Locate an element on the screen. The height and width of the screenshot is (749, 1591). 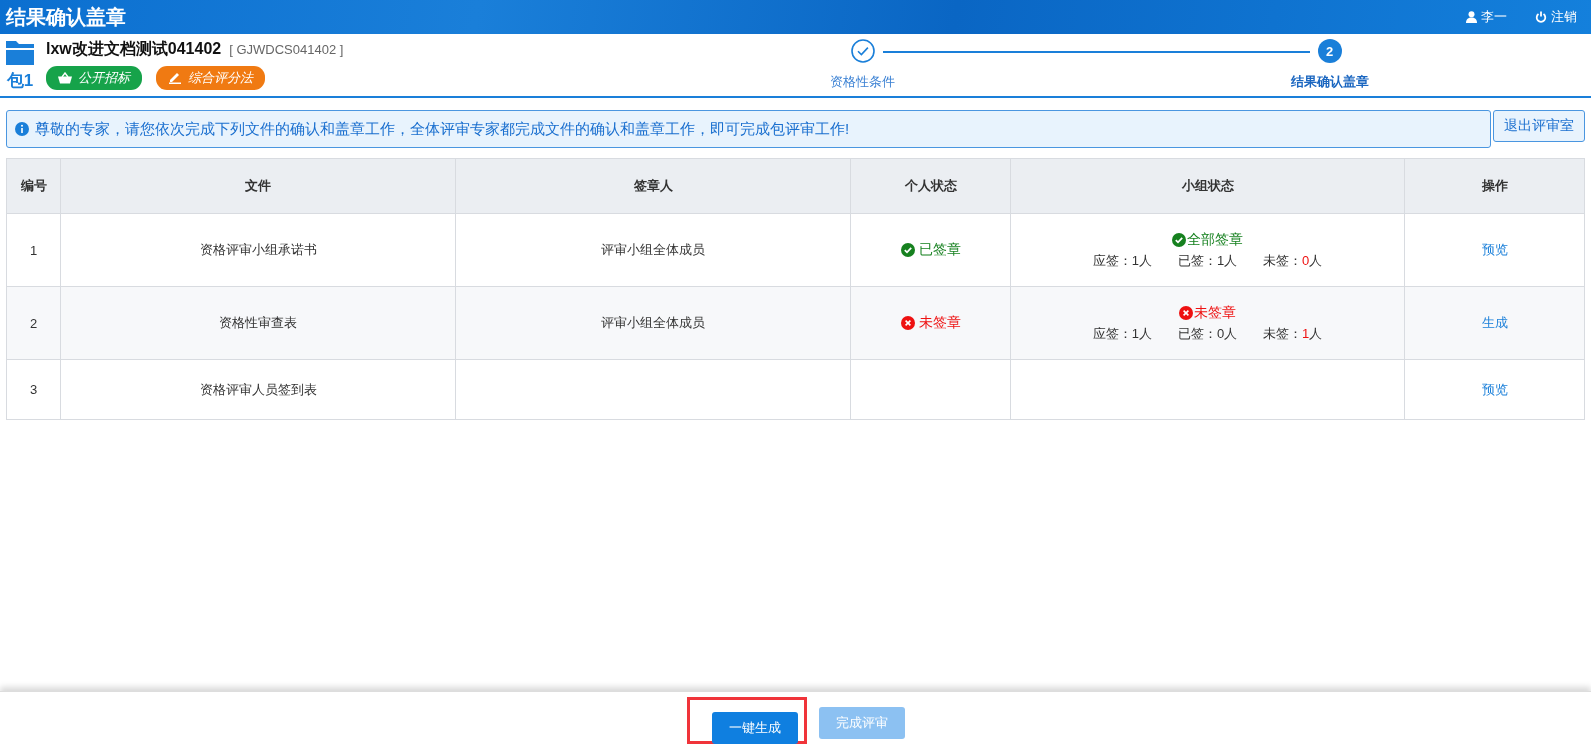
step-label: 资格性条件 is located at coordinates (862, 82).